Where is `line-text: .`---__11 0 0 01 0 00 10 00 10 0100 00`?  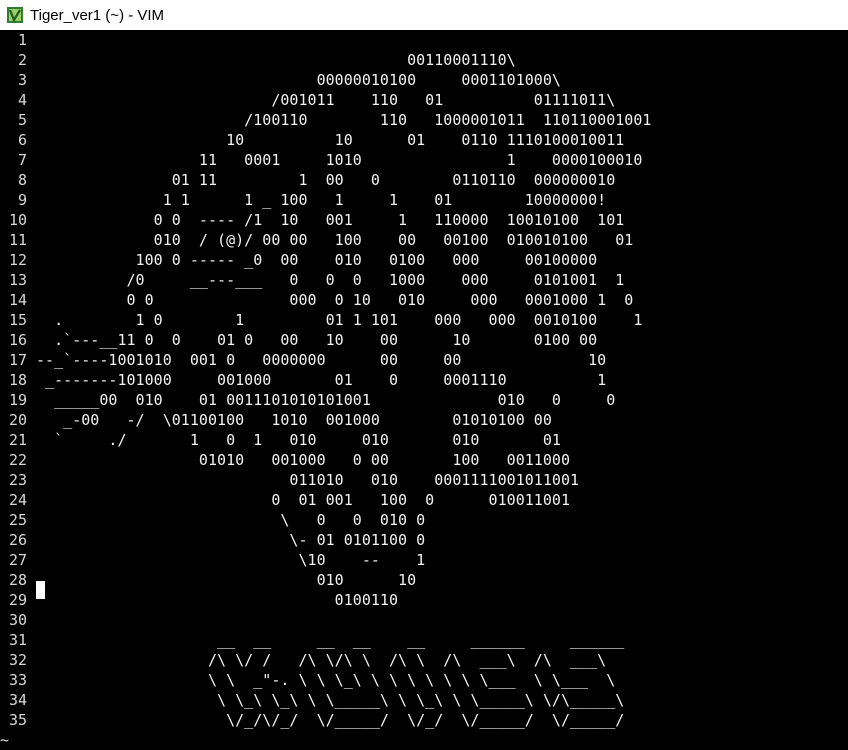
line-text: .`---__11 0 0 01 0 00 10 00 10 0100 00 is located at coordinates (317, 340).